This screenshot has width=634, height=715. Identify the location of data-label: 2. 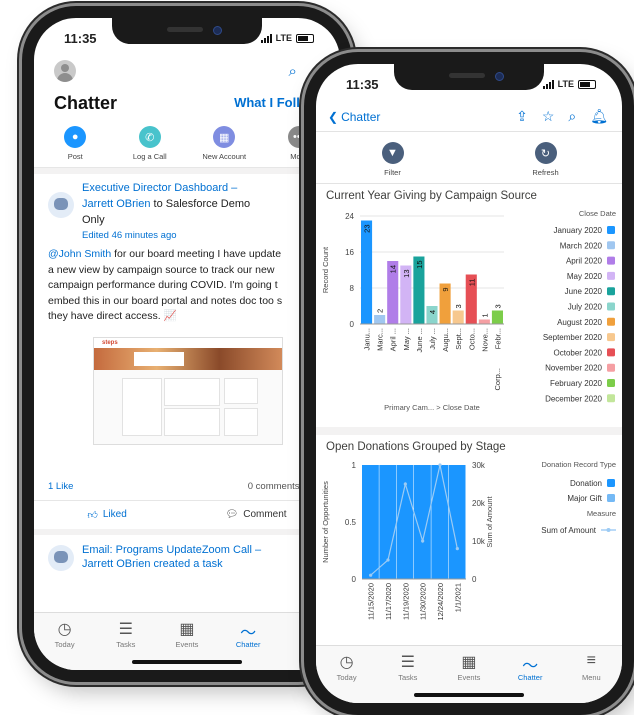
(380, 311).